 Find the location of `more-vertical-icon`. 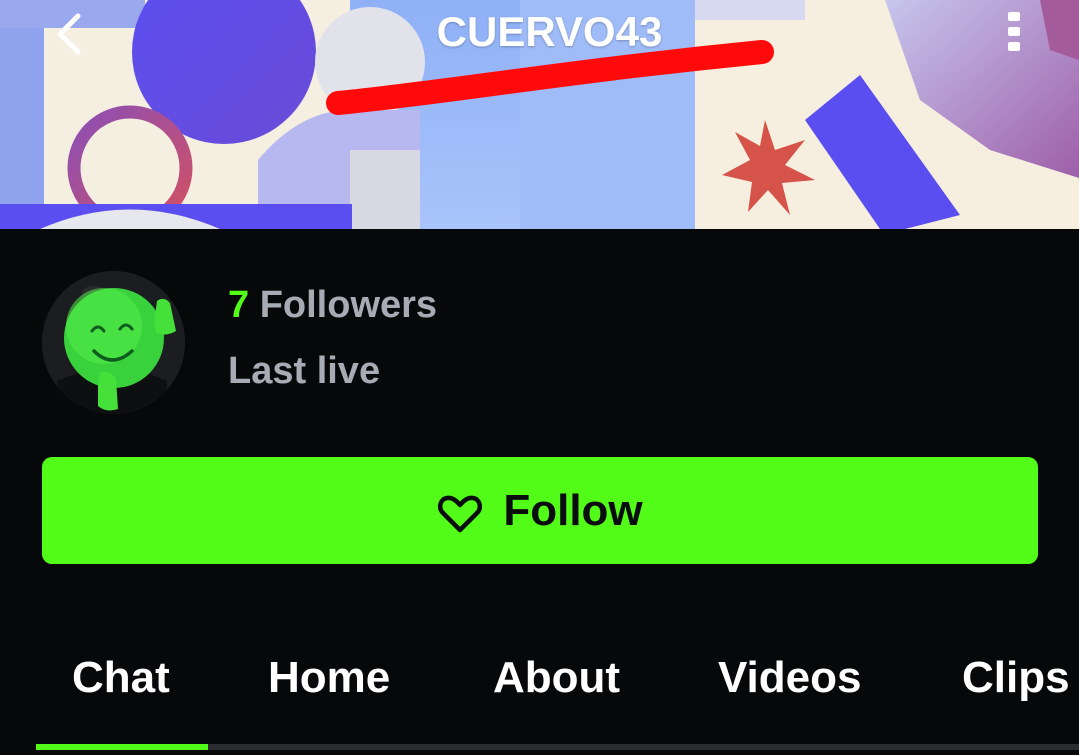

more-vertical-icon is located at coordinates (1014, 31).